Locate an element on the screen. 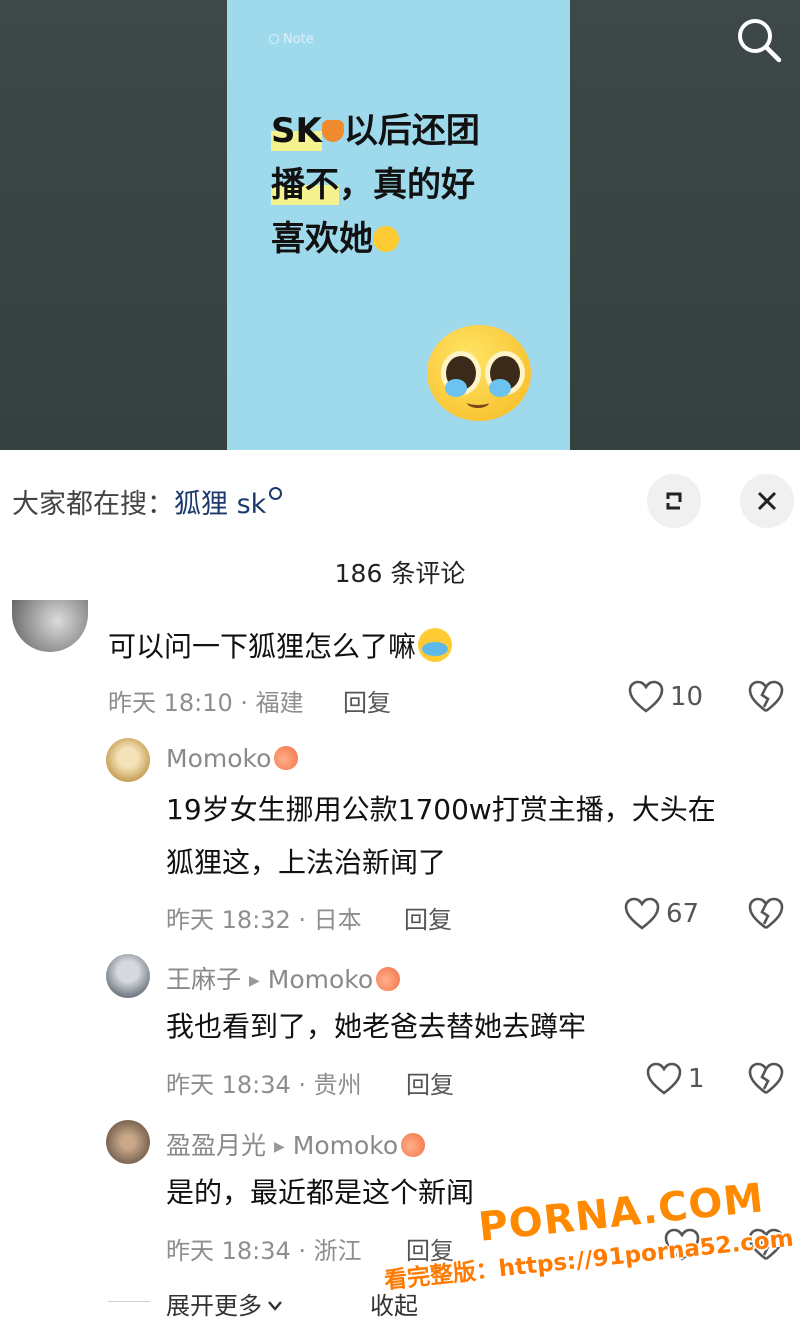 The image size is (800, 1341). fox-emoji-icon is located at coordinates (332, 130).